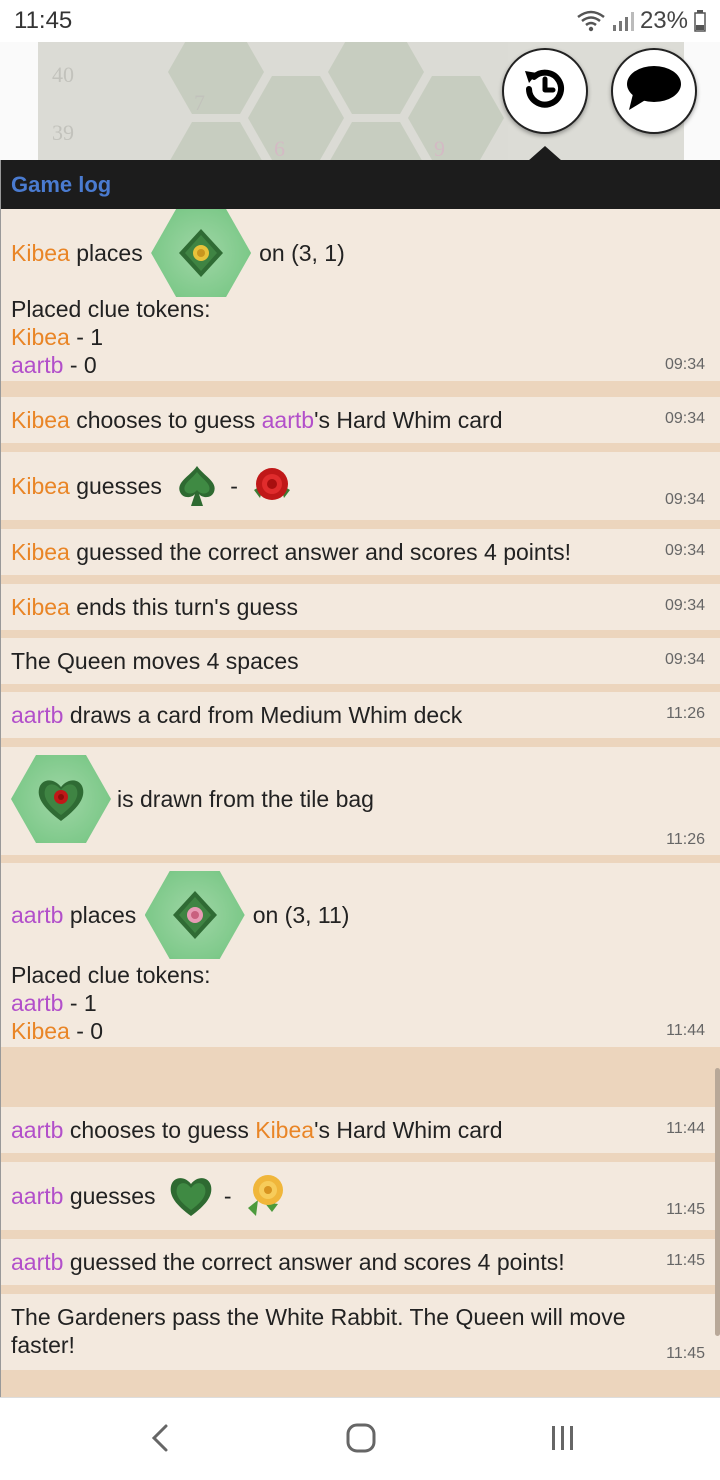 The image size is (720, 1480). Describe the element at coordinates (110, 1003) in the screenshot. I see `clue-tokens-block: Placed clue tokens: aartb - 1 Kibea - 0` at that location.